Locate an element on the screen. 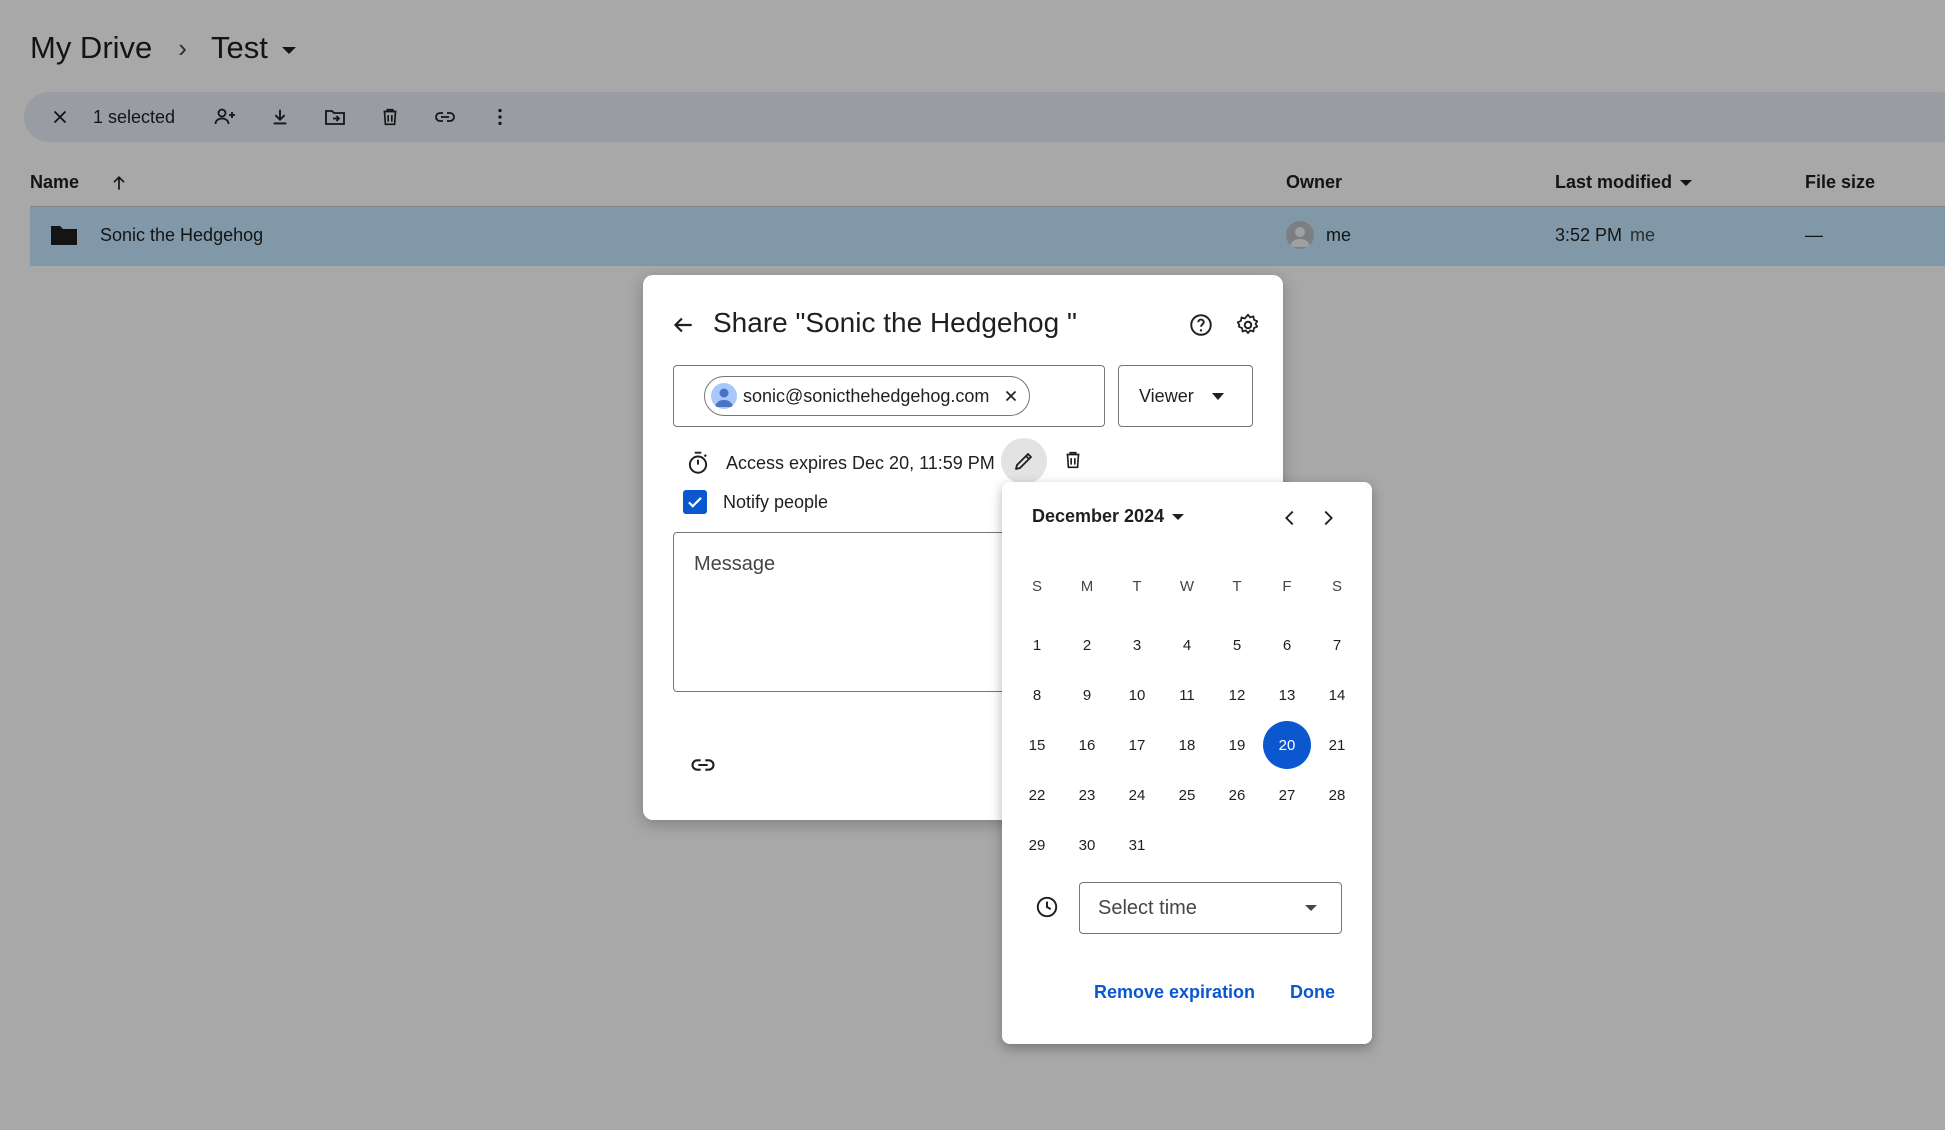  delete-expiration-button is located at coordinates (1073, 460).